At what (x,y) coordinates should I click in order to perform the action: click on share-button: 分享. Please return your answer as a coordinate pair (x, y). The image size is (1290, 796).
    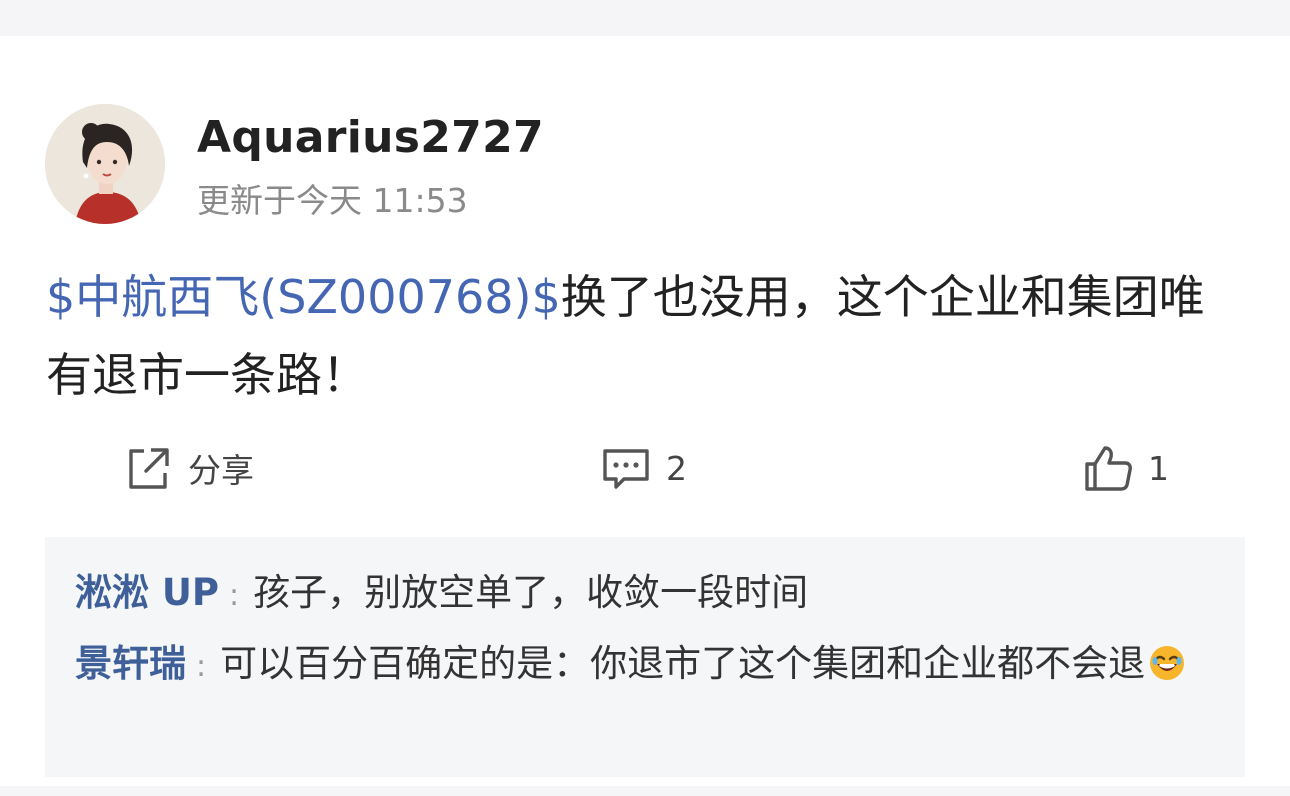
    Looking at the image, I should click on (188, 468).